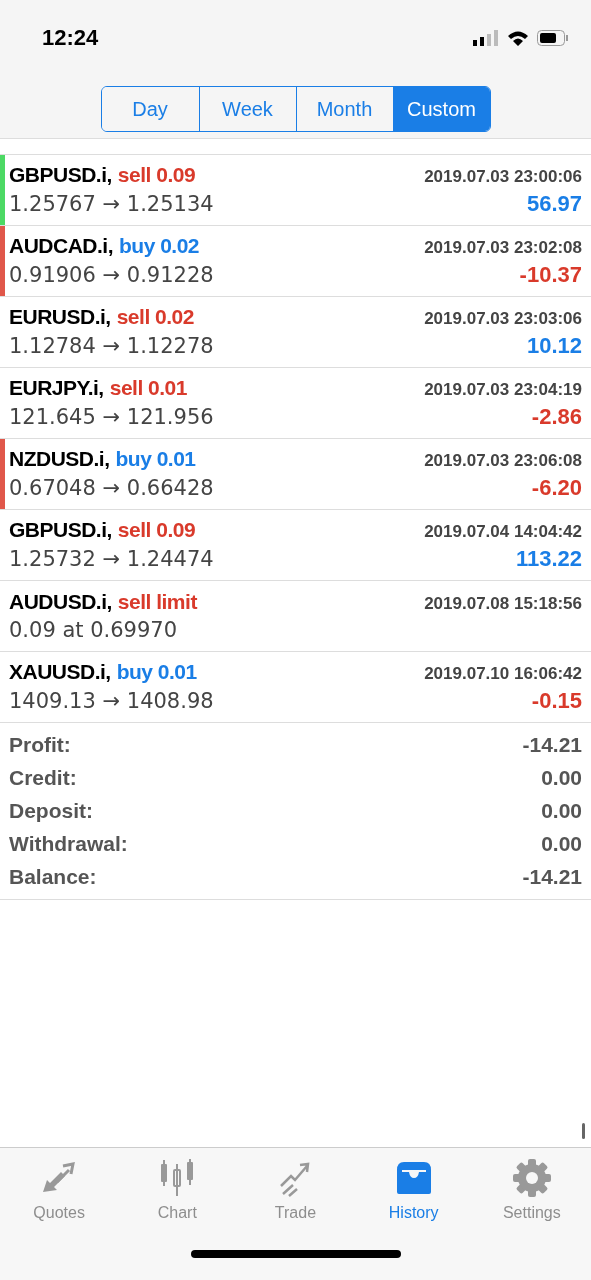  What do you see at coordinates (550, 275) in the screenshot?
I see `profit-value: -10.37` at bounding box center [550, 275].